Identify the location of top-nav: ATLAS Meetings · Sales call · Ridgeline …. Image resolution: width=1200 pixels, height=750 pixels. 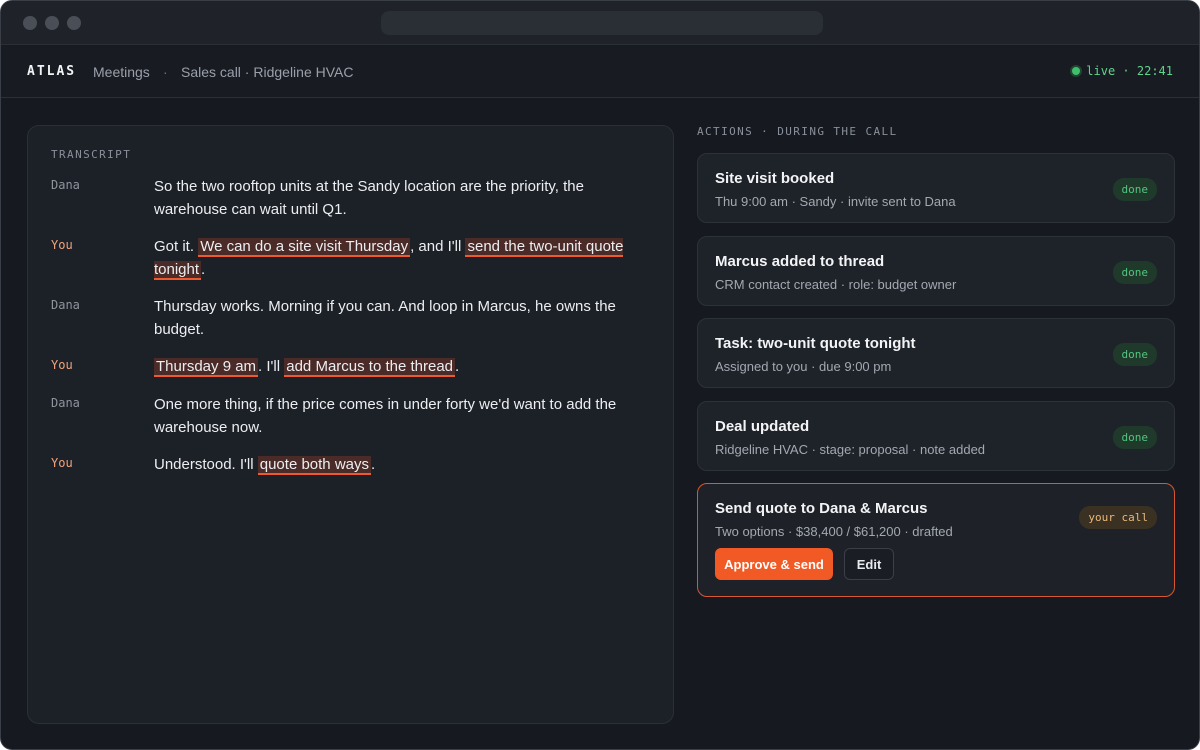
(600, 72).